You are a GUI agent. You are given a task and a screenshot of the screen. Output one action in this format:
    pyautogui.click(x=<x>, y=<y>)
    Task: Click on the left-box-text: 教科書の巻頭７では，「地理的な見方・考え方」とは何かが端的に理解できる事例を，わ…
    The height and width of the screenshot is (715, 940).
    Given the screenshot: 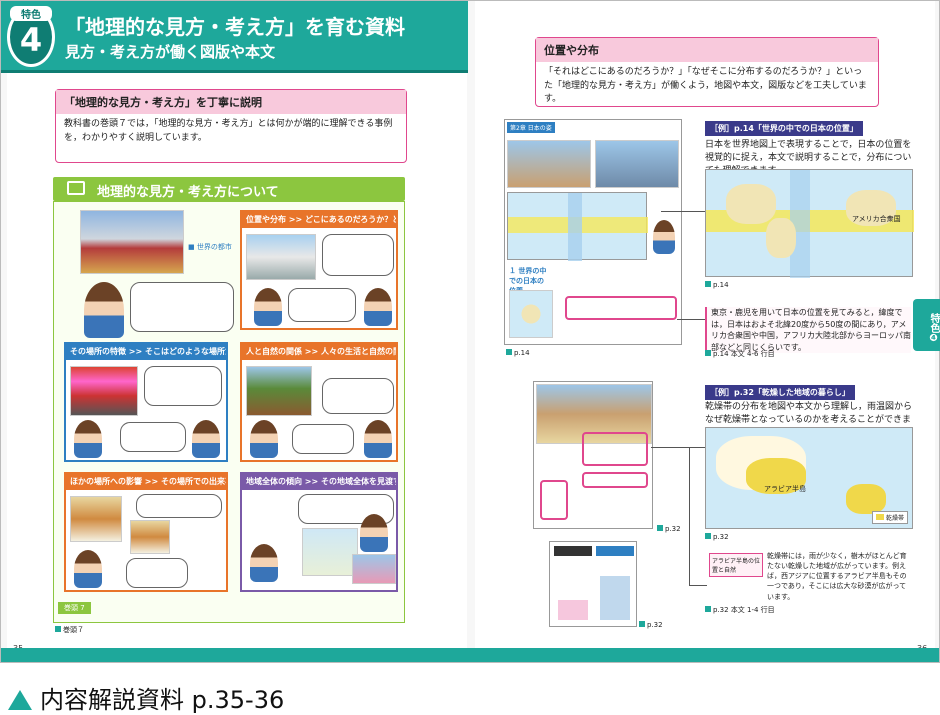 What is the action you would take?
    pyautogui.click(x=228, y=131)
    